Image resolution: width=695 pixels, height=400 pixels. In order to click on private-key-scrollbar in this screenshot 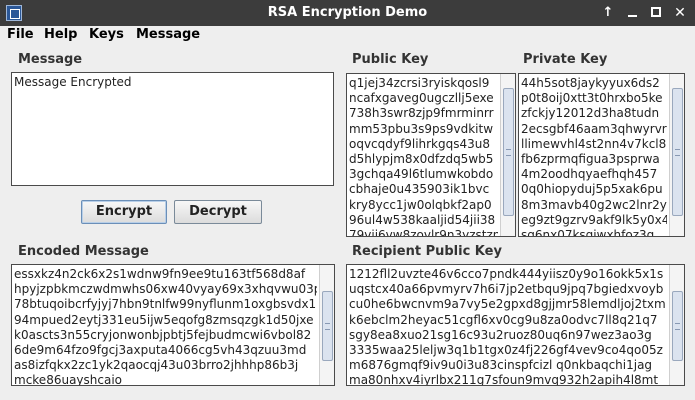, I will do `click(676, 155)`.